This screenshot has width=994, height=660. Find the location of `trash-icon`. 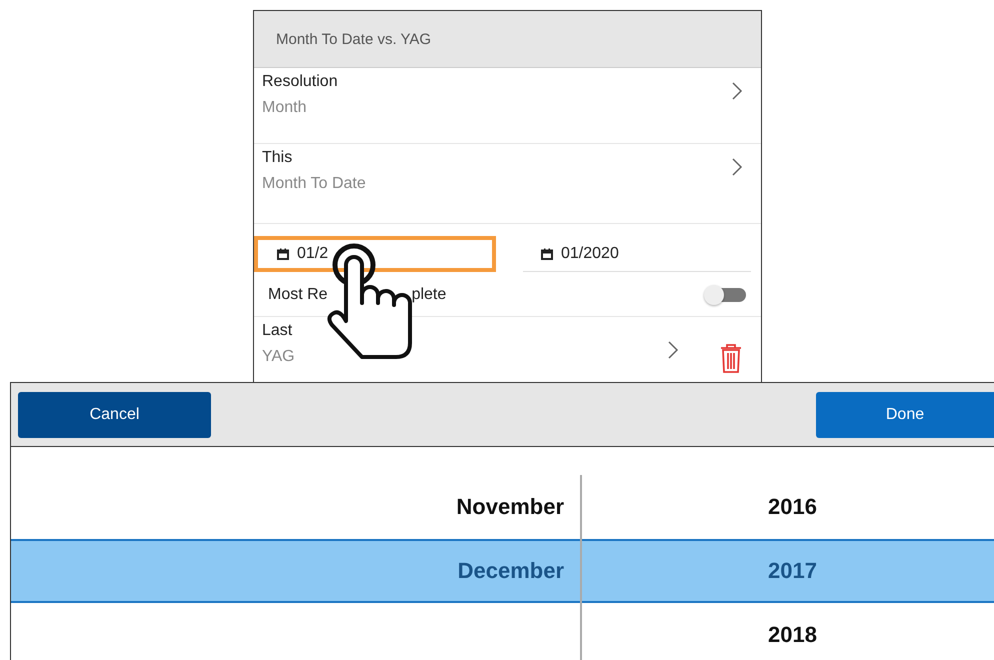

trash-icon is located at coordinates (731, 358).